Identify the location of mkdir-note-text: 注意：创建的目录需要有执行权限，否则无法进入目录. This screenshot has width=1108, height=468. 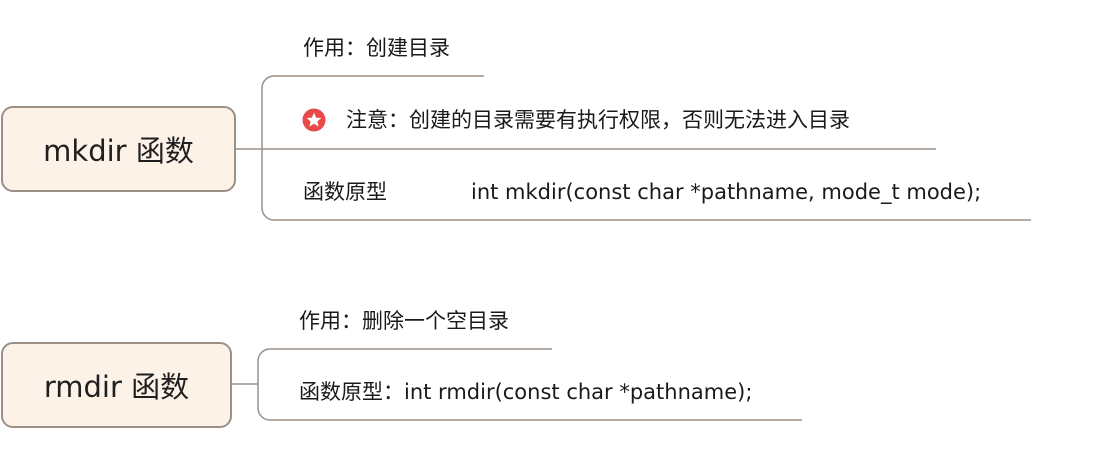
(598, 120).